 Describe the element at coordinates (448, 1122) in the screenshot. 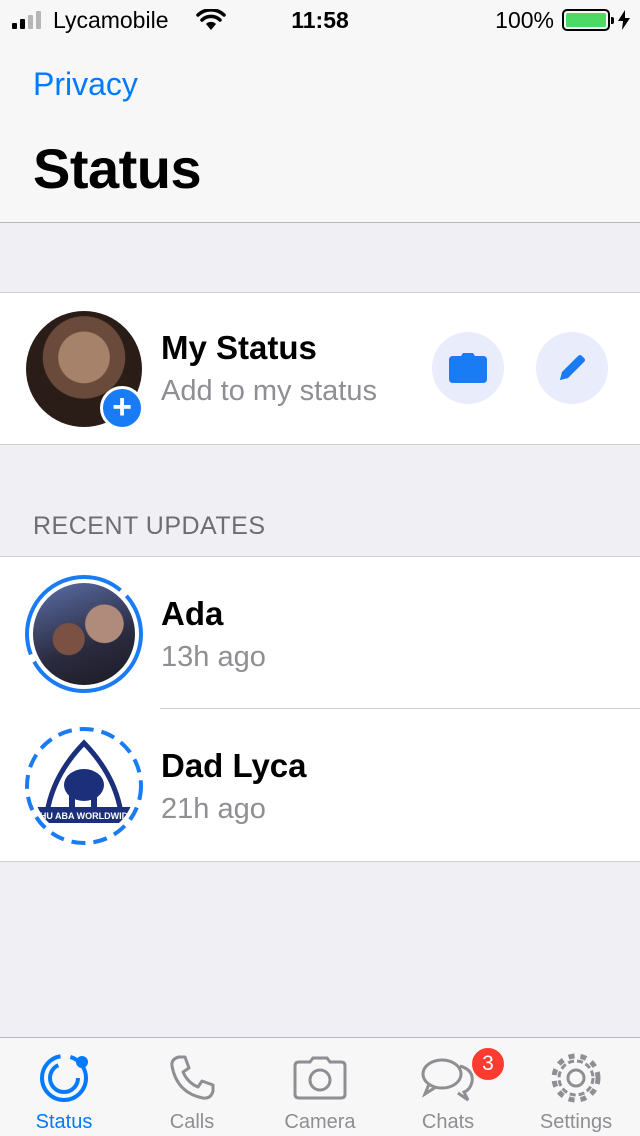

I see `tab-label: Chats` at that location.